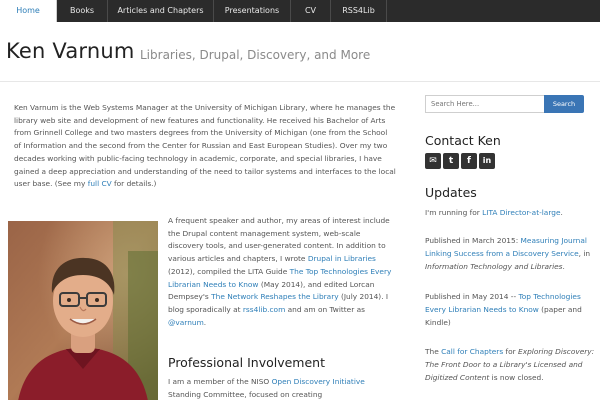  What do you see at coordinates (359, 11) in the screenshot?
I see `nav-rss4lib: RSS4Lib` at bounding box center [359, 11].